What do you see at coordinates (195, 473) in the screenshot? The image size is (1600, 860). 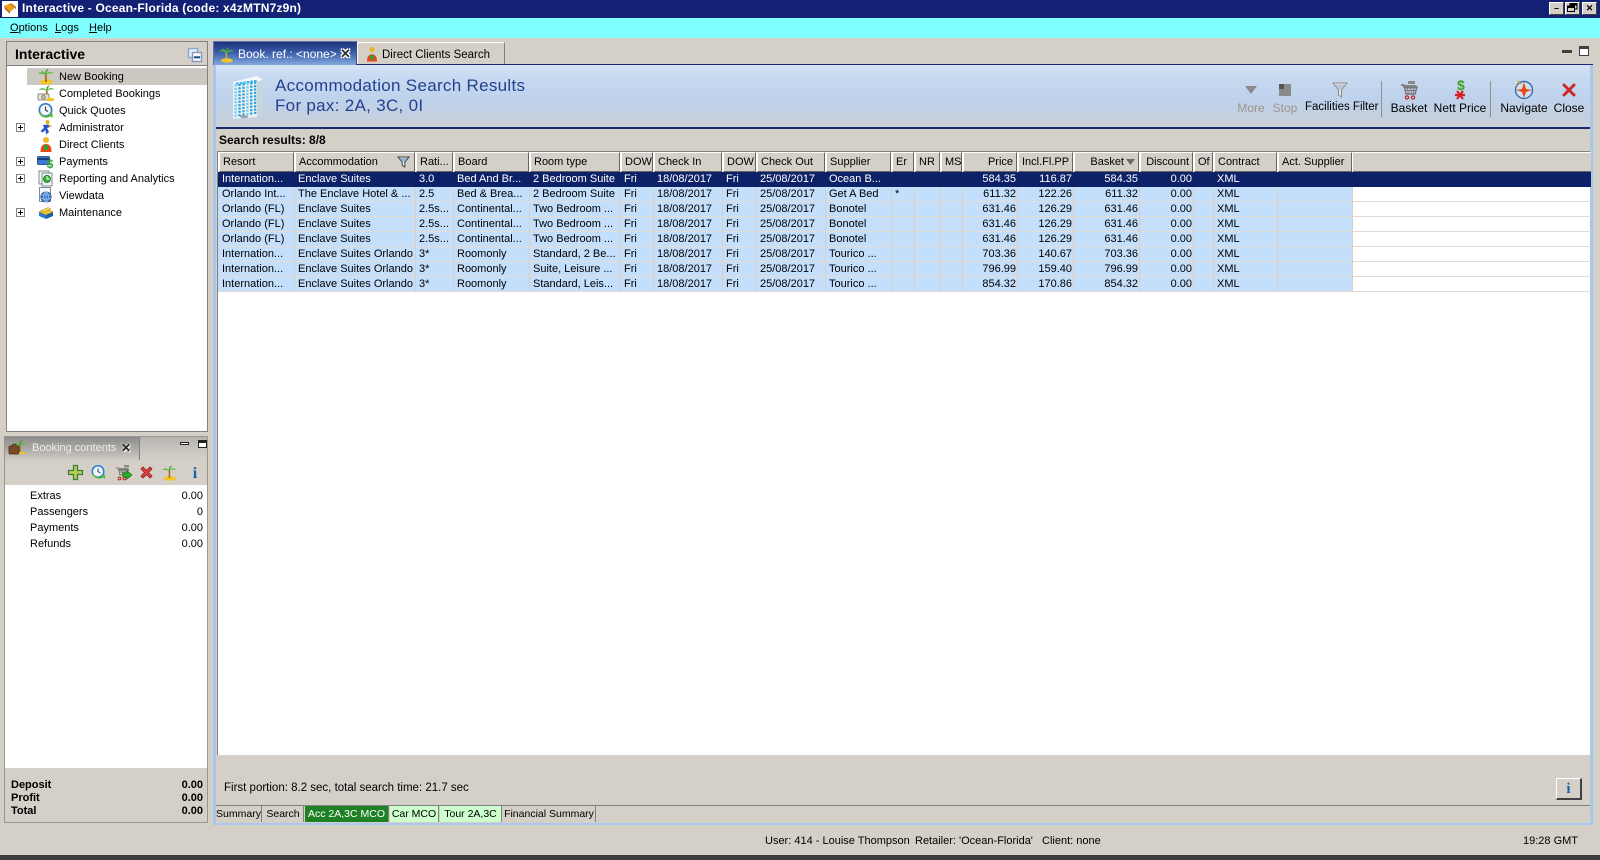 I see `svg-text: i` at bounding box center [195, 473].